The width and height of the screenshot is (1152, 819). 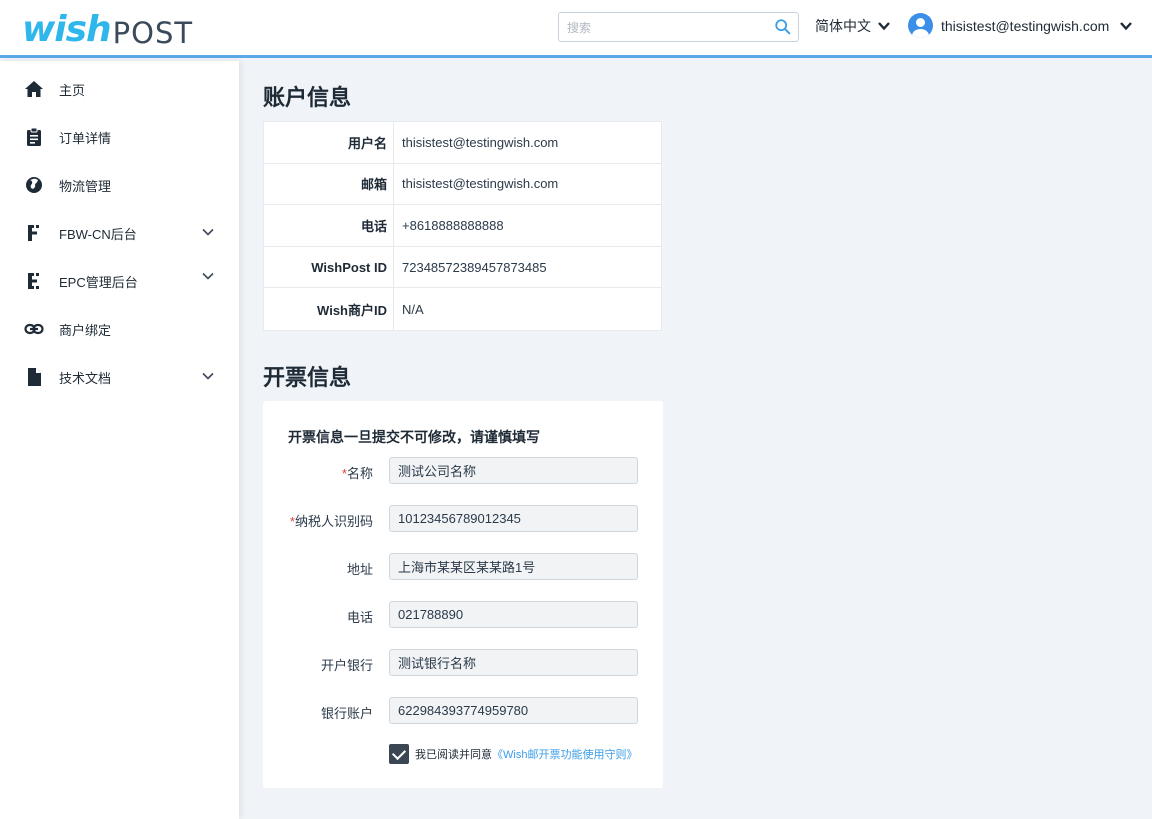 I want to click on row-key: 电话, so click(x=329, y=225).